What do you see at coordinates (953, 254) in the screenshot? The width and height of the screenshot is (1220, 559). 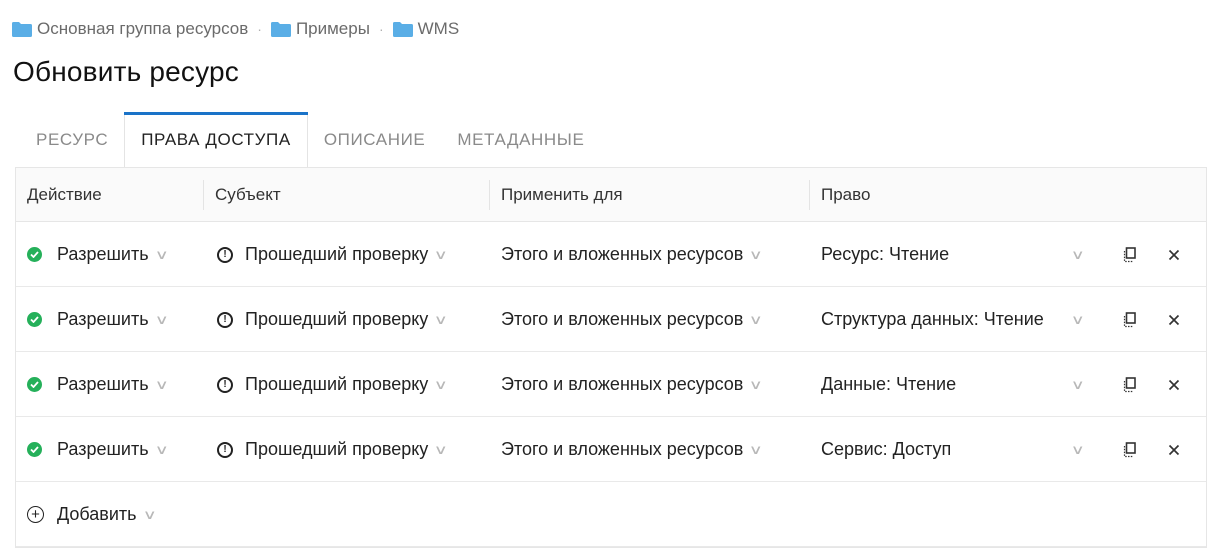 I see `right-select: Ресурс: Чтение ∨` at bounding box center [953, 254].